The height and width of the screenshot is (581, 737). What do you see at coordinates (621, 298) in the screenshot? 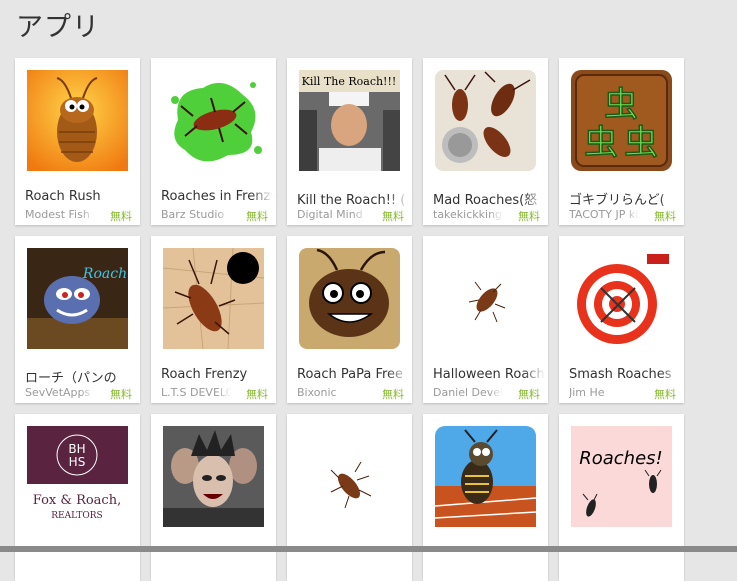
I see `smash-roaches-icon` at bounding box center [621, 298].